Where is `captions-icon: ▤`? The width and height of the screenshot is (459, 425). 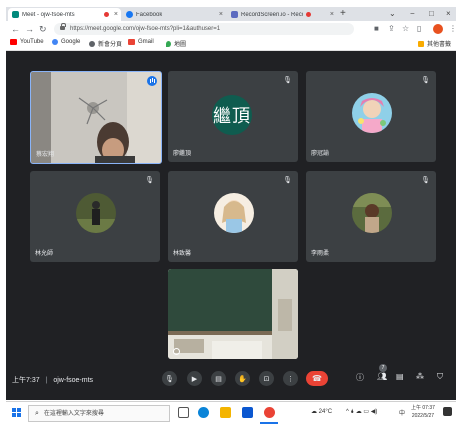 captions-icon: ▤ is located at coordinates (218, 379).